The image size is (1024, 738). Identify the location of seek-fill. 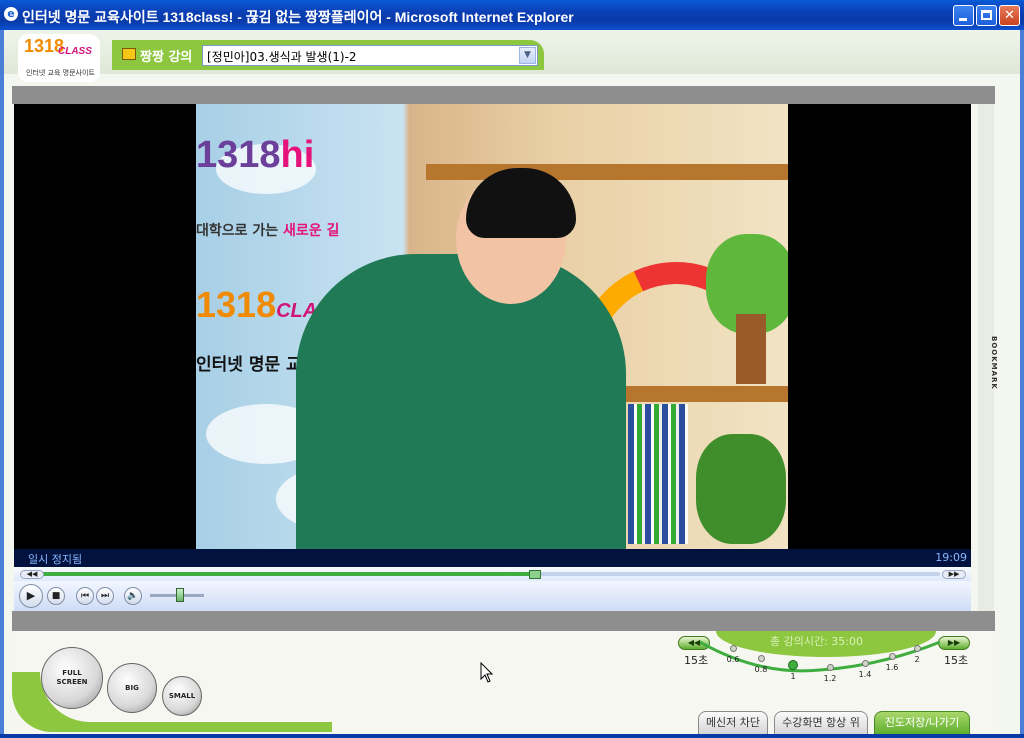
(282, 574).